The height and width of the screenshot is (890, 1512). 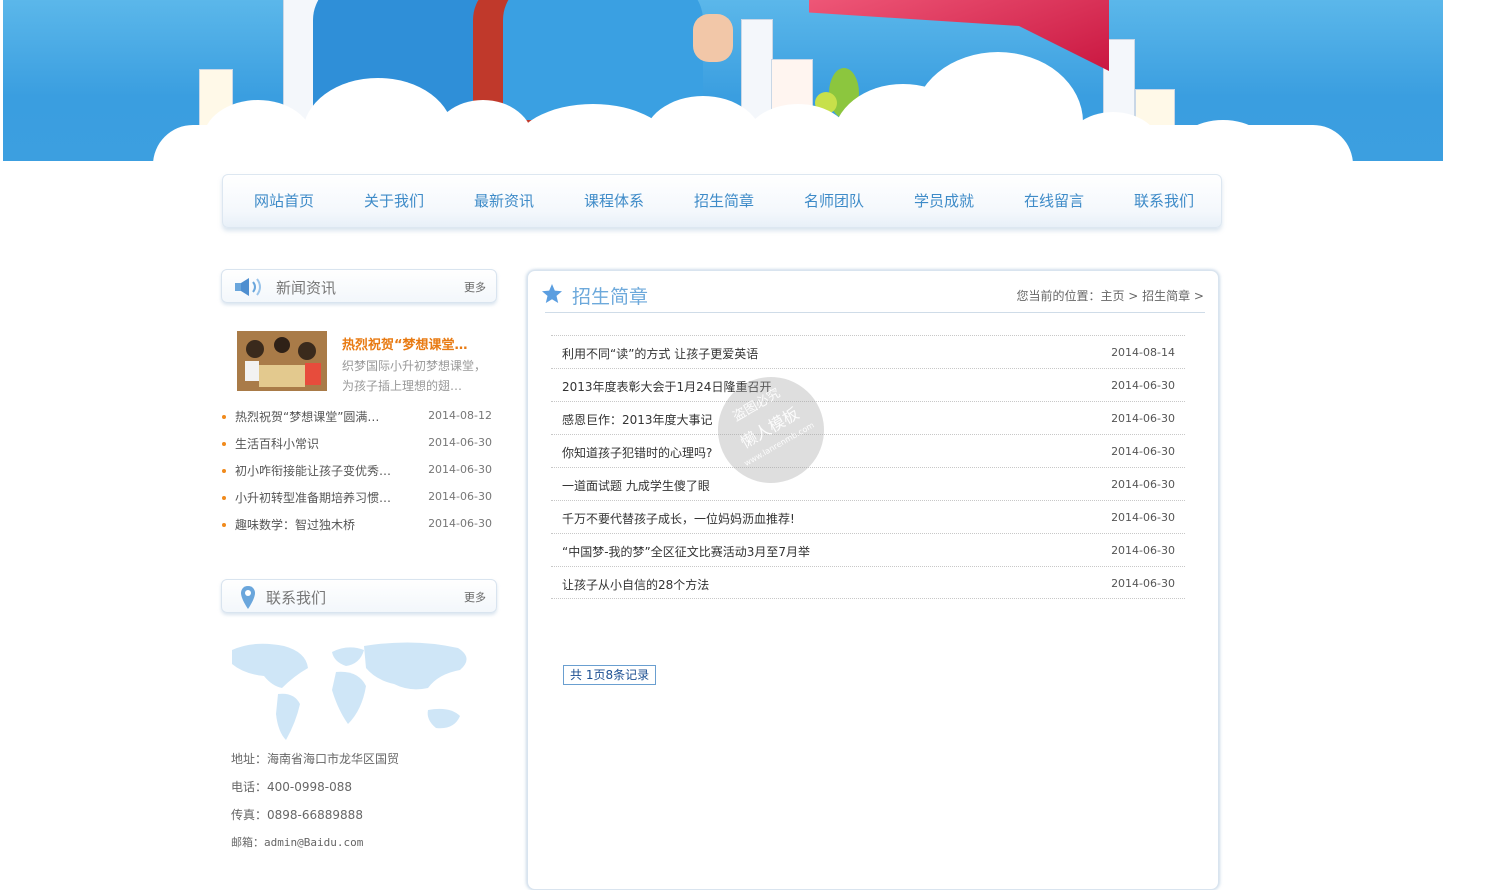 I want to click on contact-address: 地址：海南省海口市龙华区国贸, so click(x=315, y=759).